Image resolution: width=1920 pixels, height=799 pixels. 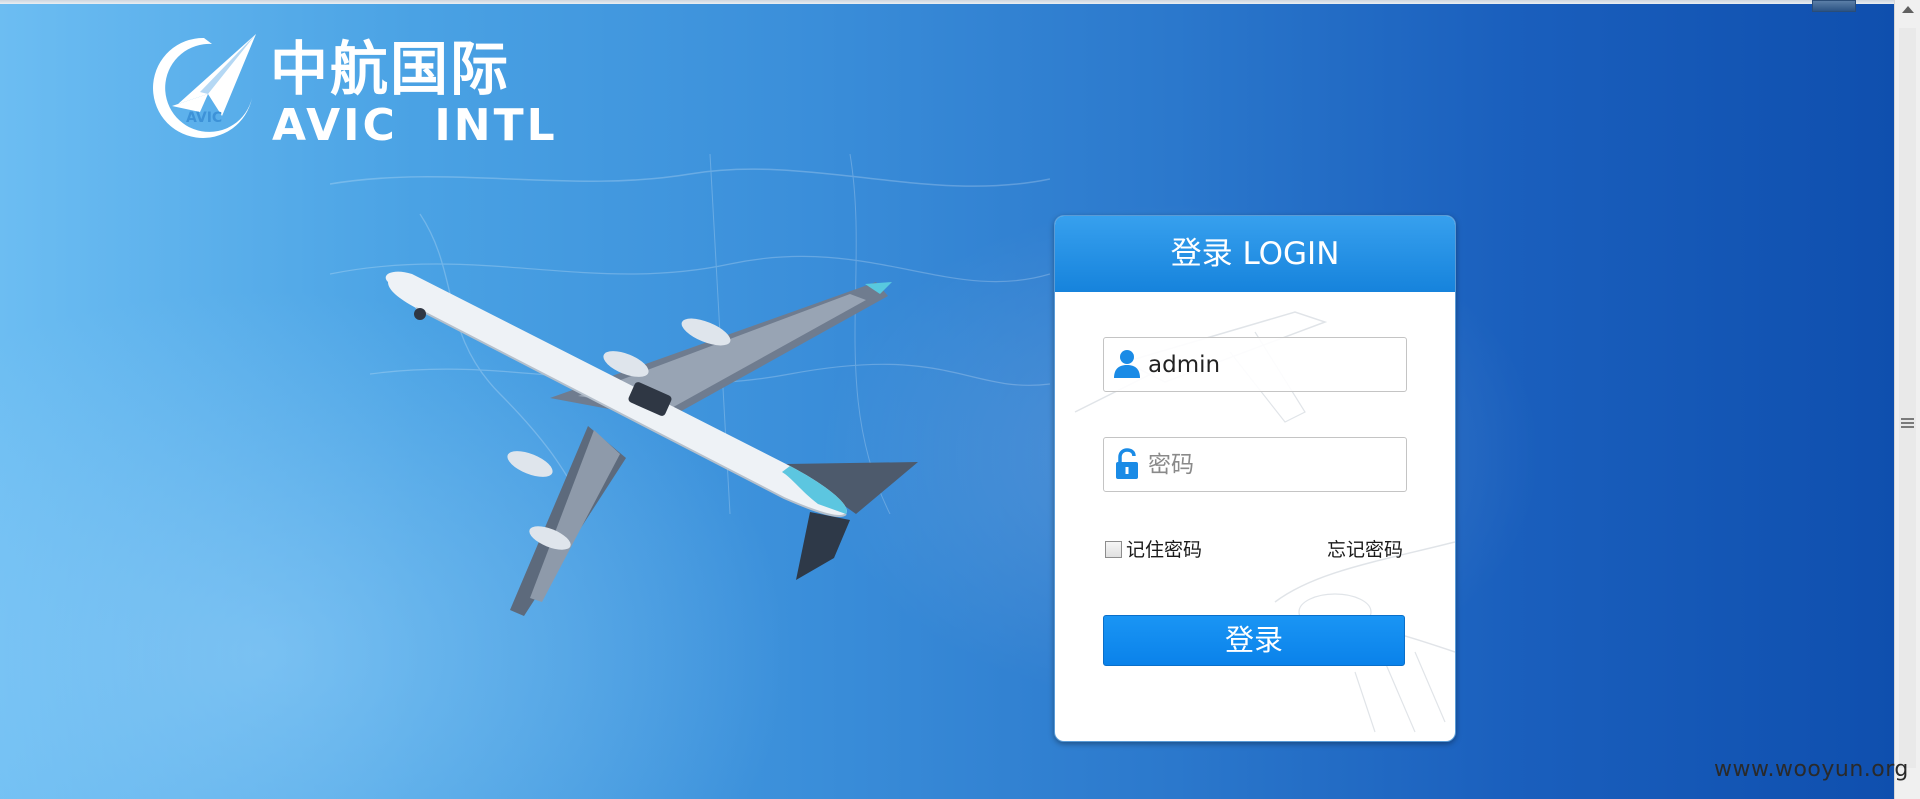 I want to click on watermark-text: www.wooyun.org, so click(x=1811, y=769).